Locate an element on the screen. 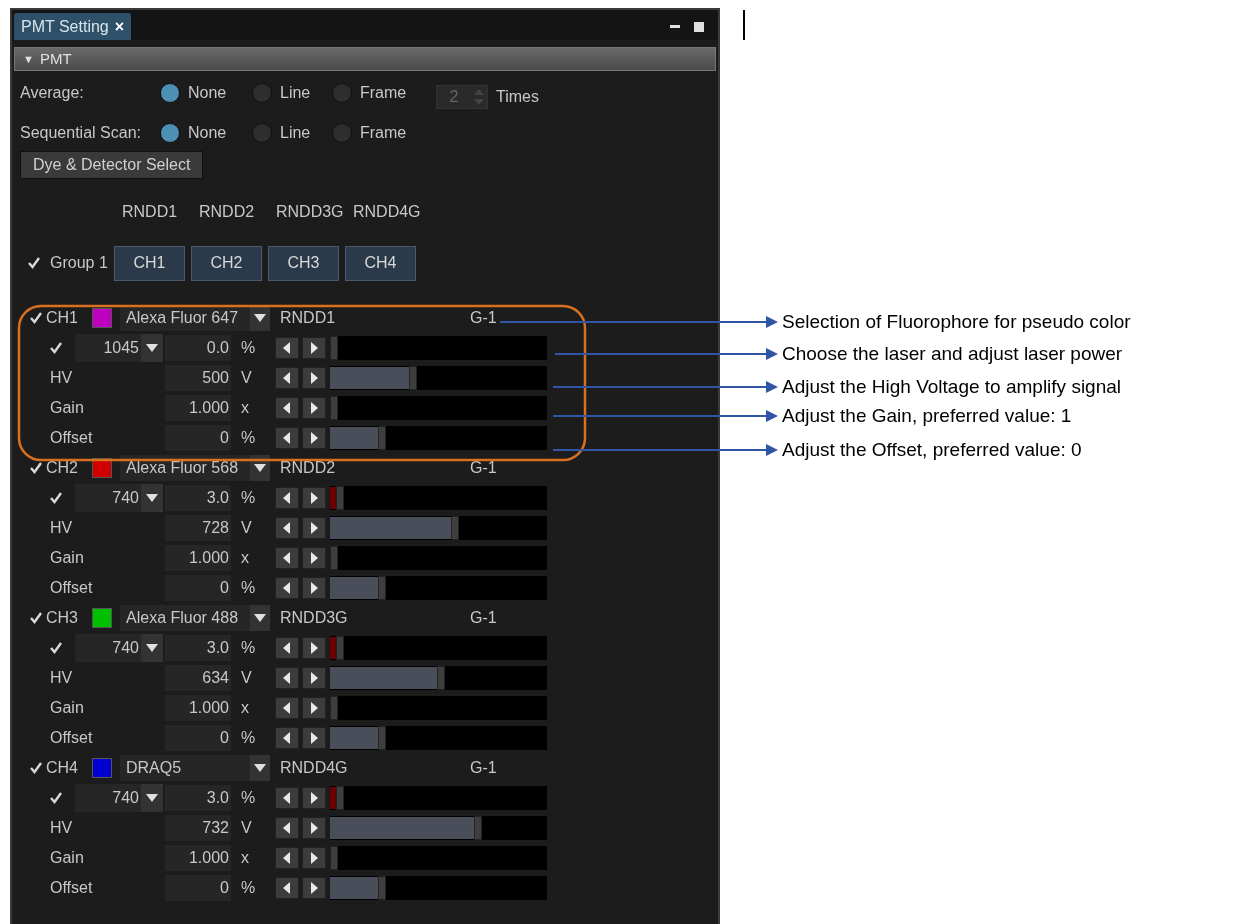  close-button: × is located at coordinates (119, 26).